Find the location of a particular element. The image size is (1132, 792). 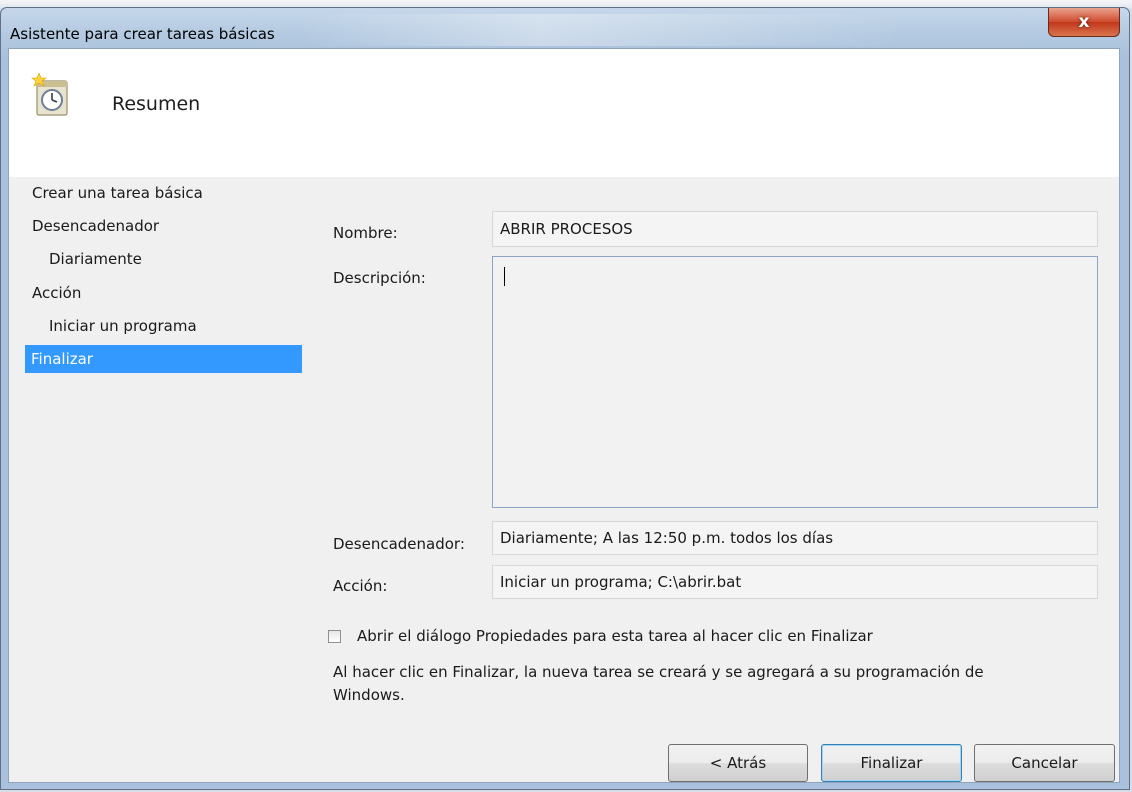

cancel-button: Cancelar is located at coordinates (1044, 763).